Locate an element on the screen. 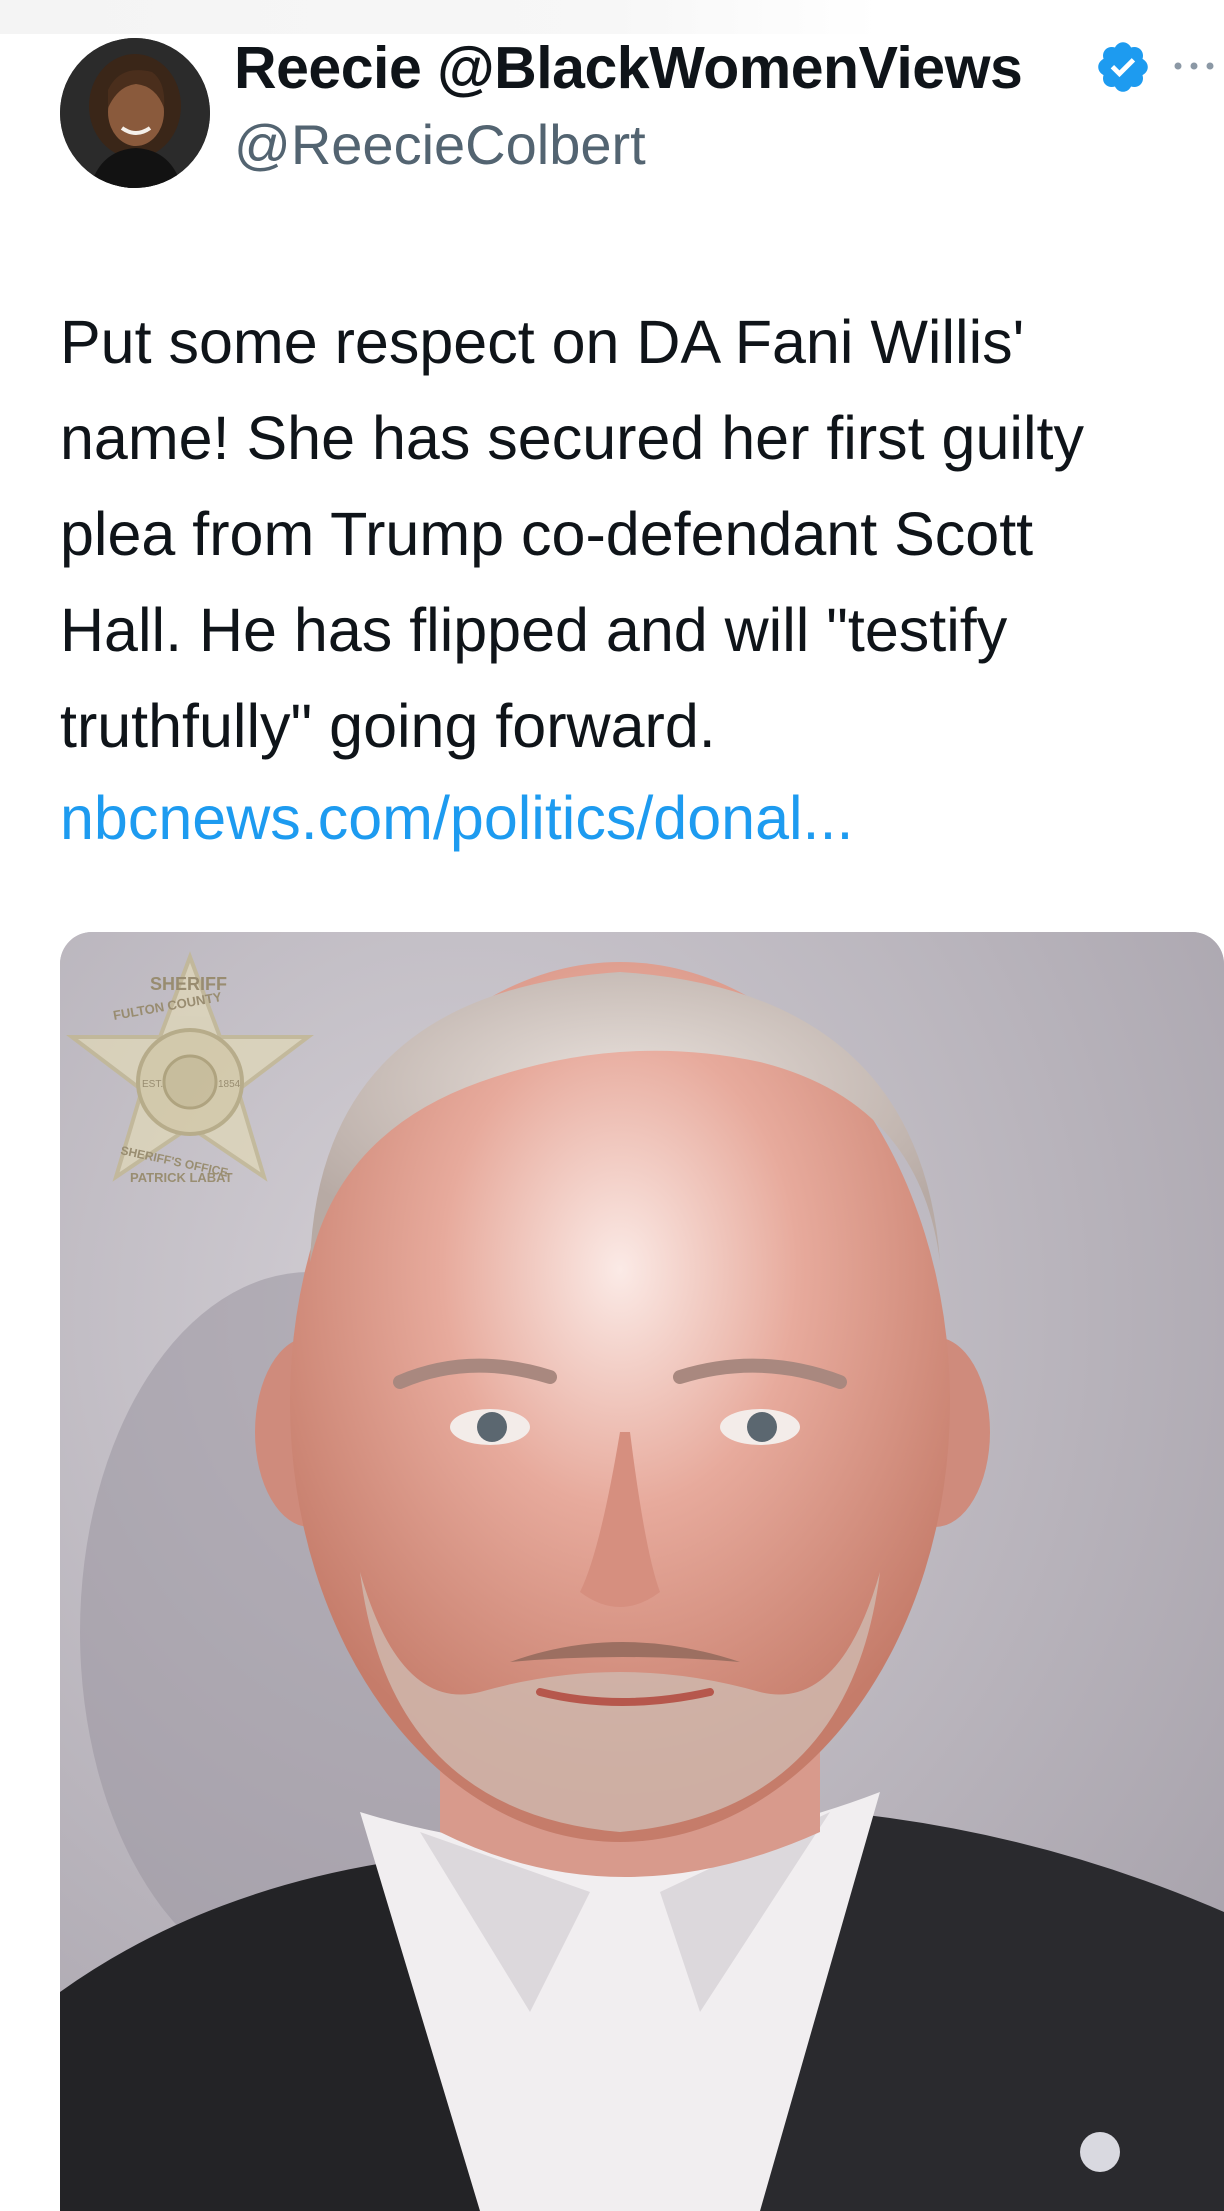 This screenshot has height=2211, width=1224. avatar is located at coordinates (135, 113).